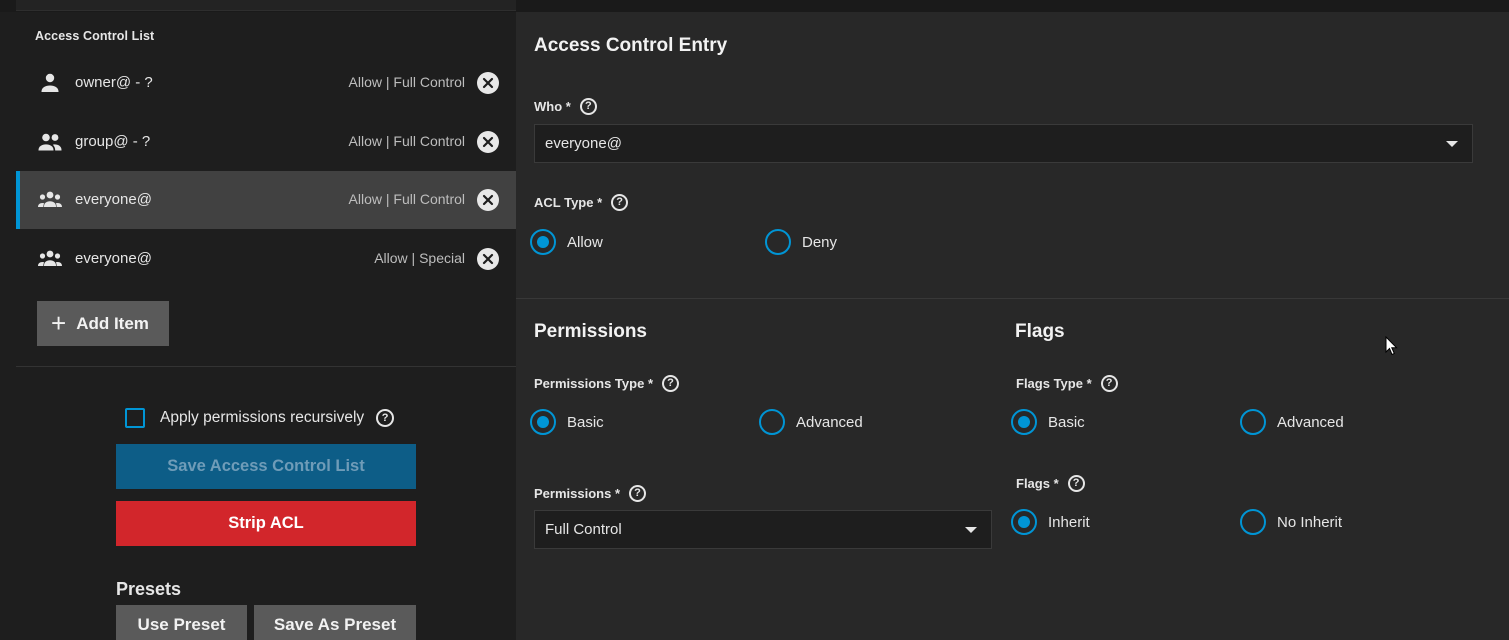  I want to click on acl-item-group: group@ - ? Allow | Full Control, so click(266, 142).